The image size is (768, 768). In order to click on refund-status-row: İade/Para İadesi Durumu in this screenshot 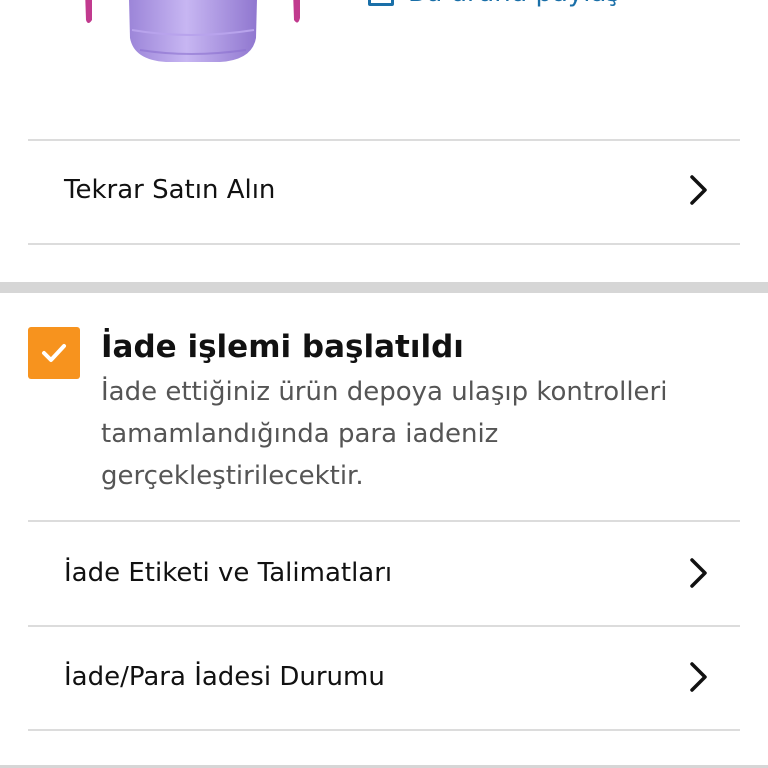, I will do `click(384, 677)`.